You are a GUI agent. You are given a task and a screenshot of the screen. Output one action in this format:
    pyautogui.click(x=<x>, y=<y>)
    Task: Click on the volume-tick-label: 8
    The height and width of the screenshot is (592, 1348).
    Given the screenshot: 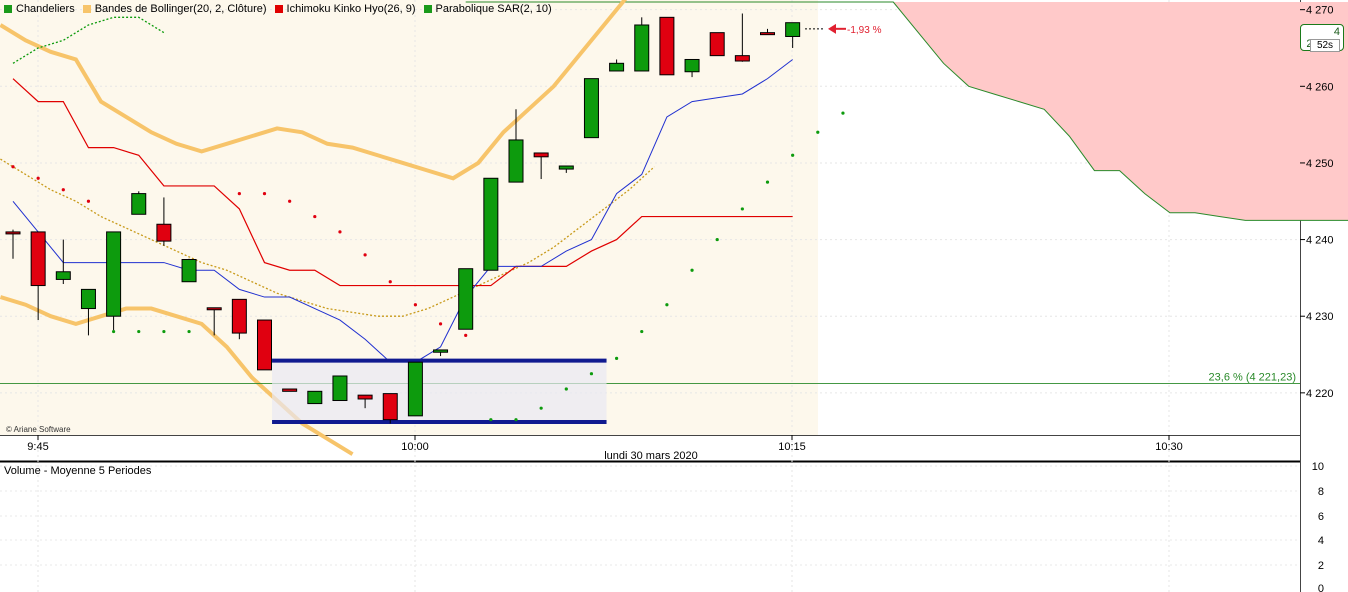 What is the action you would take?
    pyautogui.click(x=1321, y=492)
    